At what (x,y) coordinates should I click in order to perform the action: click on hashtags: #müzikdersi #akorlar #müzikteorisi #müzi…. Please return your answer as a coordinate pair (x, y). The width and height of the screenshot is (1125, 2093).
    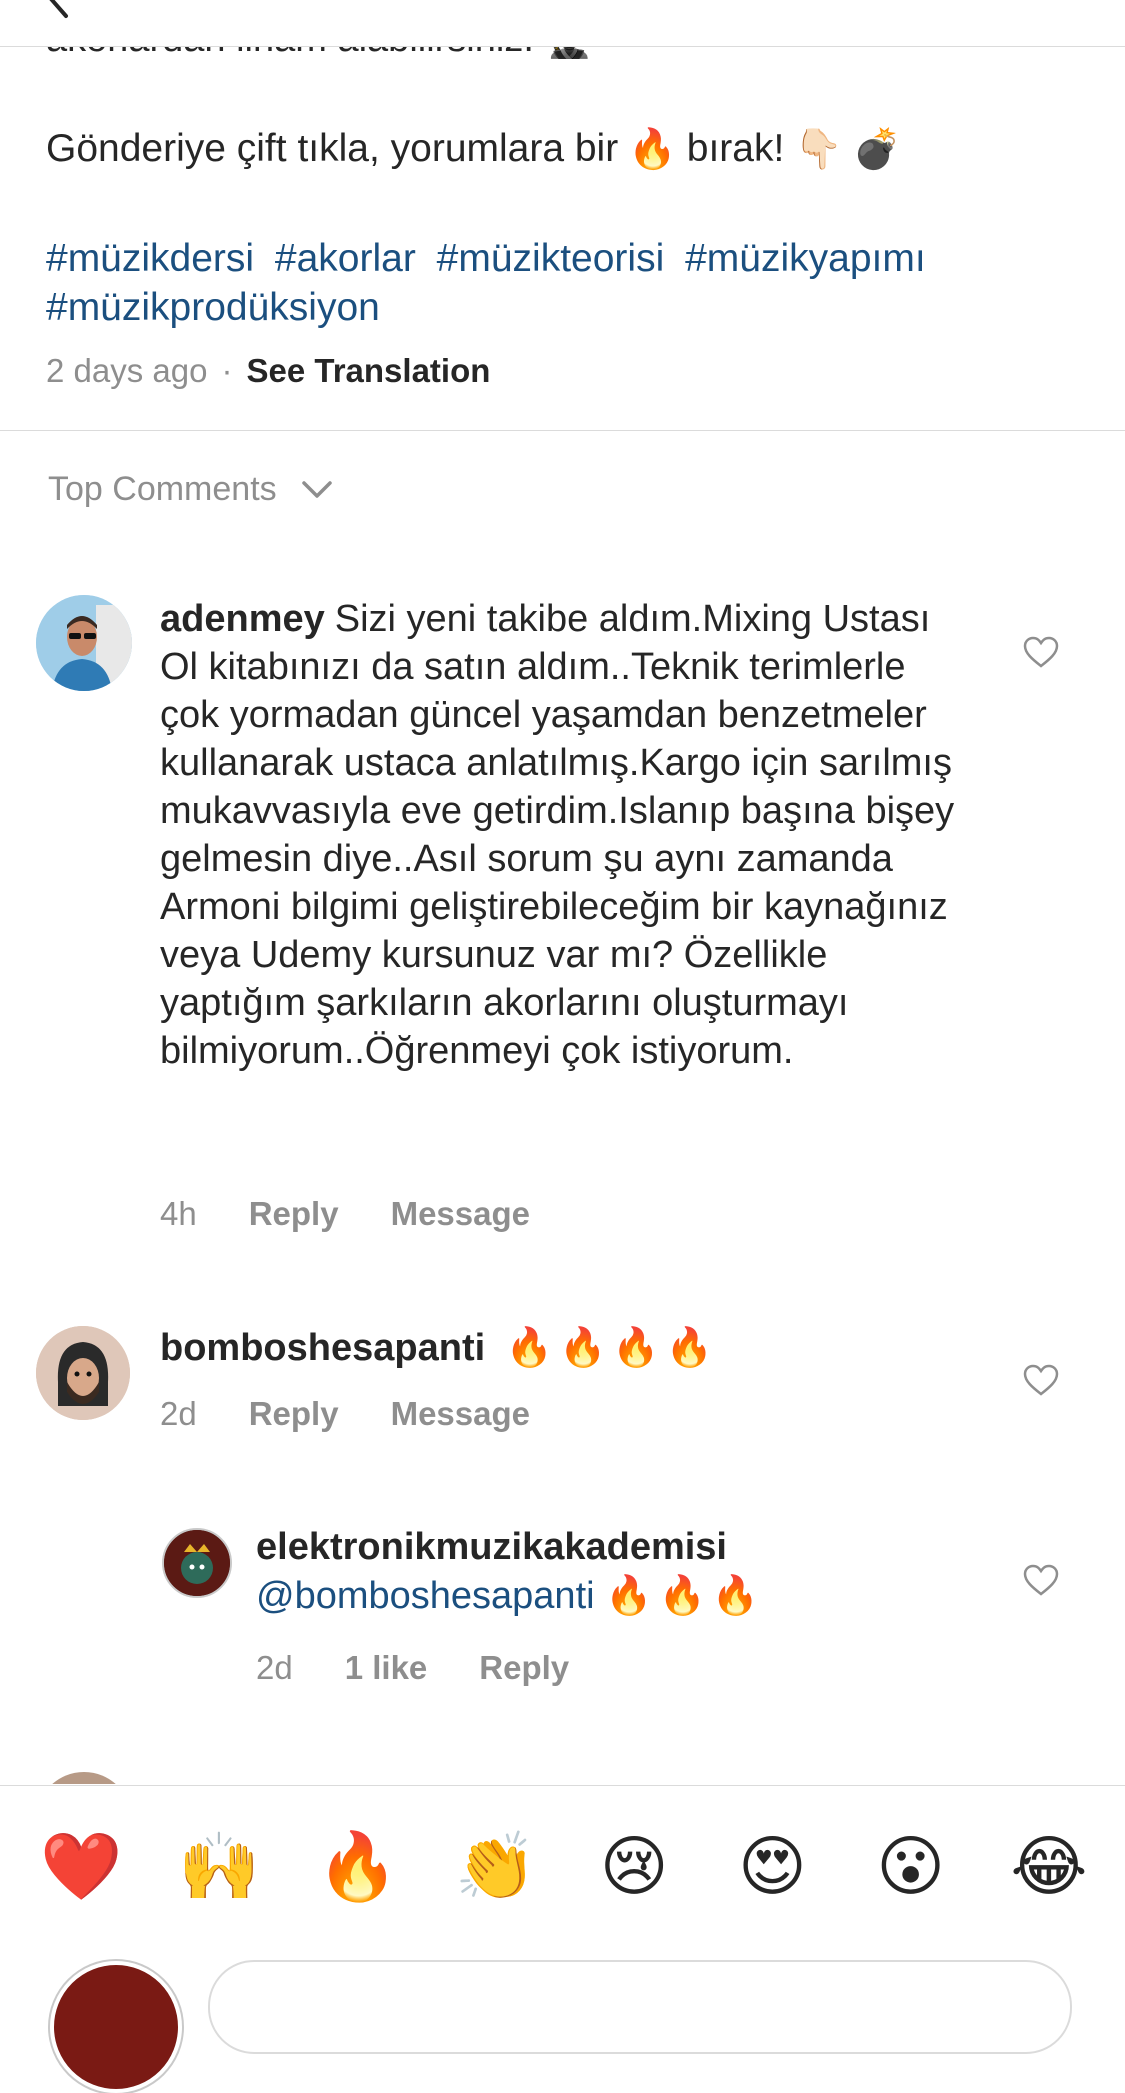
    Looking at the image, I should click on (566, 283).